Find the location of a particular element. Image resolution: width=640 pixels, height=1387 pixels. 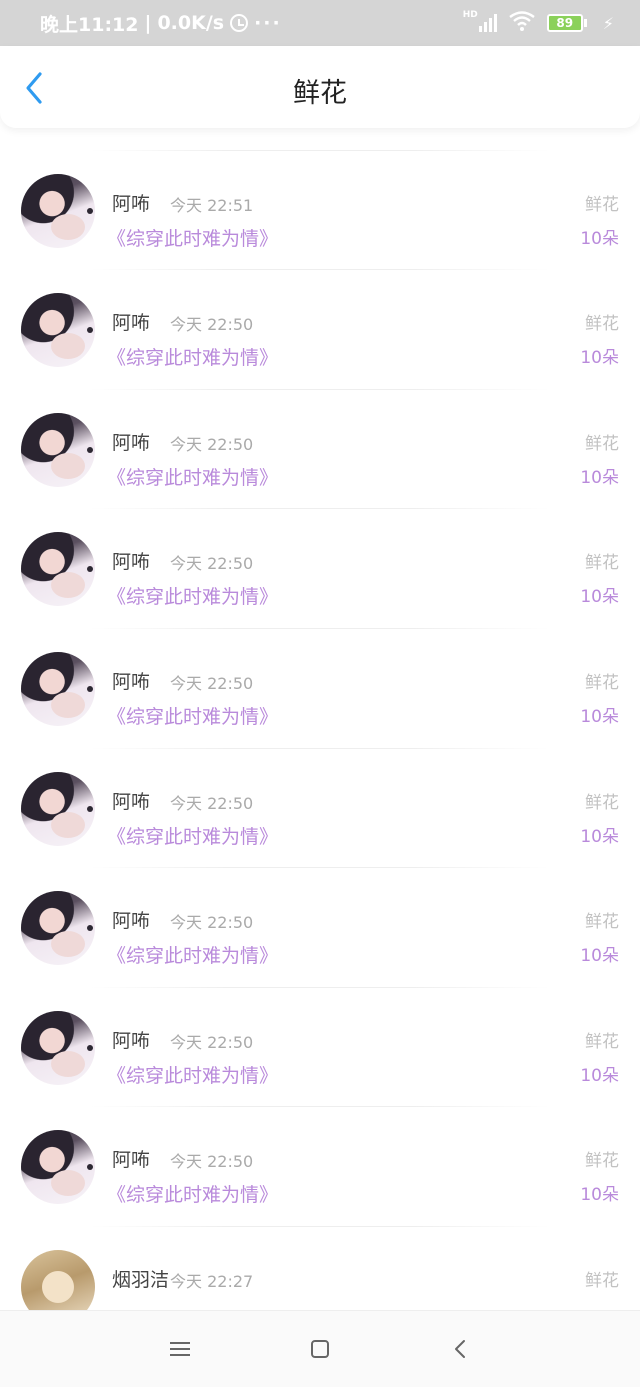

status-bar-right: HD 89 ⚡ is located at coordinates (538, 23).